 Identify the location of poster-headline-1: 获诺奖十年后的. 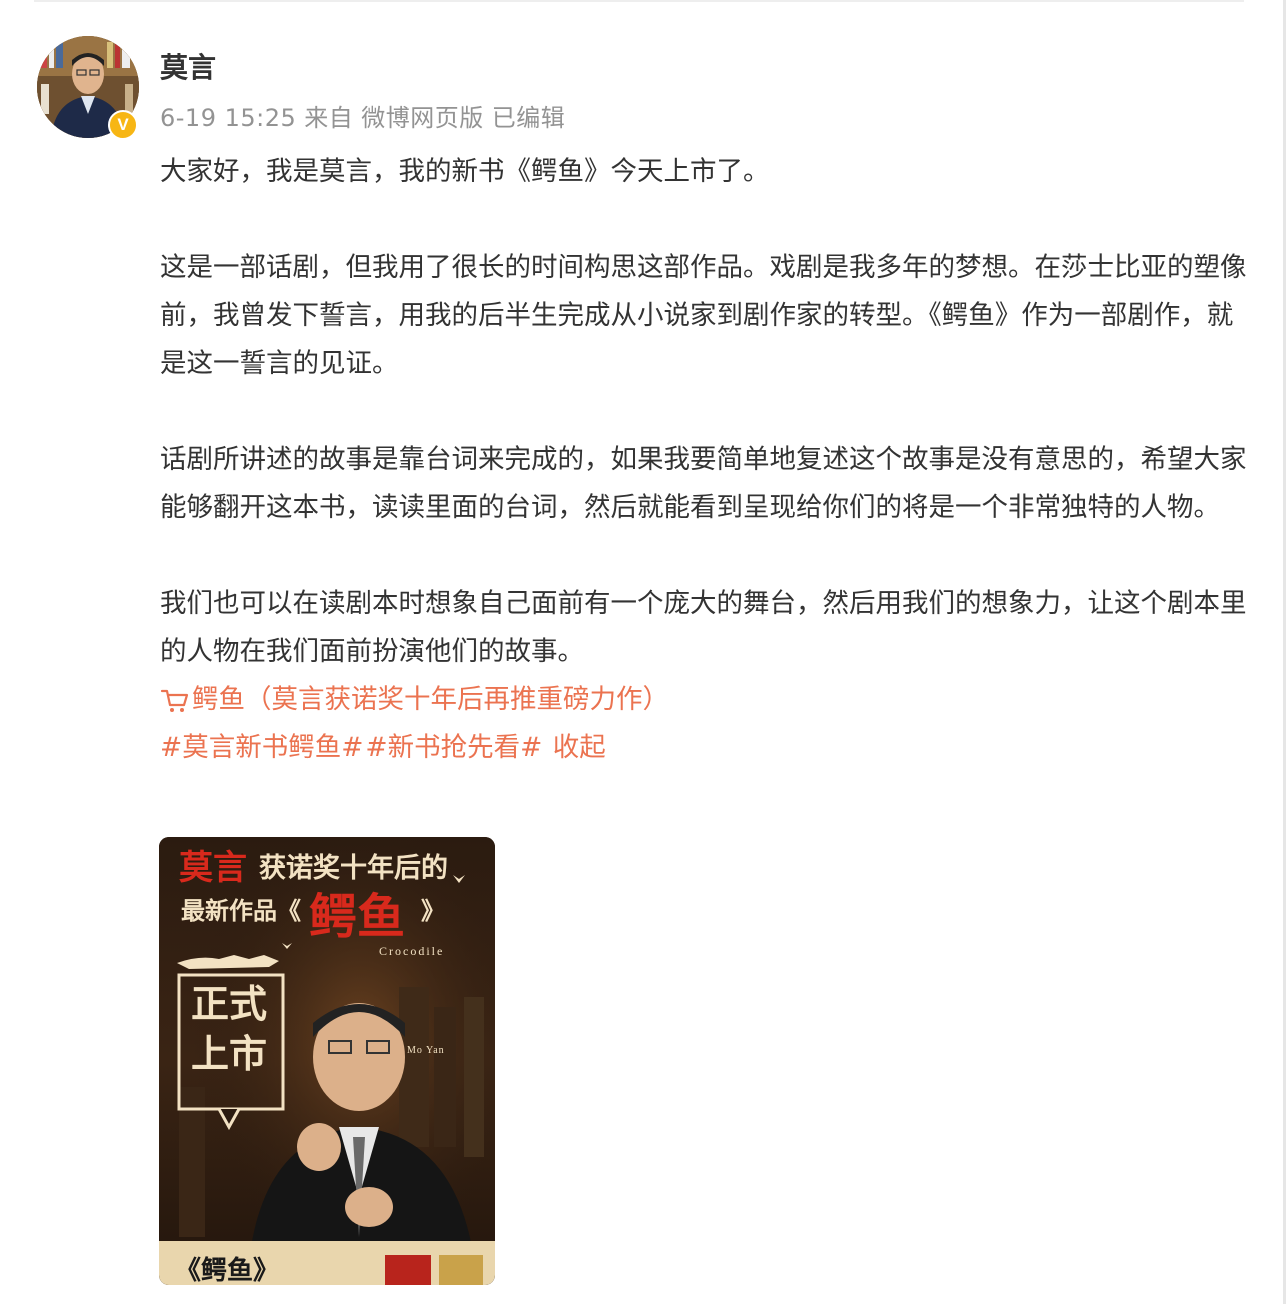
(353, 867).